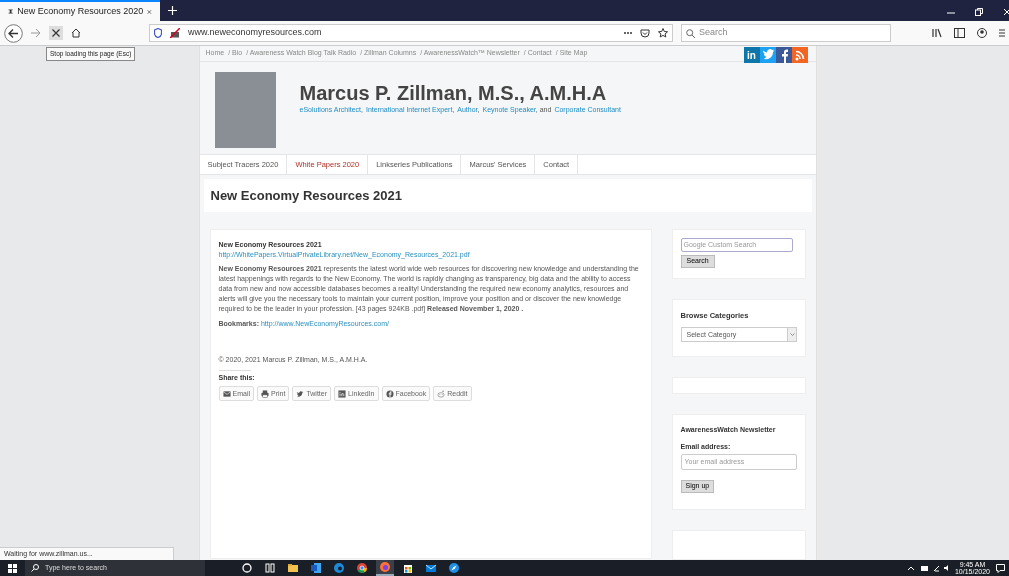 This screenshot has width=1009, height=576. Describe the element at coordinates (226, 393) in the screenshot. I see `email-icon` at that location.